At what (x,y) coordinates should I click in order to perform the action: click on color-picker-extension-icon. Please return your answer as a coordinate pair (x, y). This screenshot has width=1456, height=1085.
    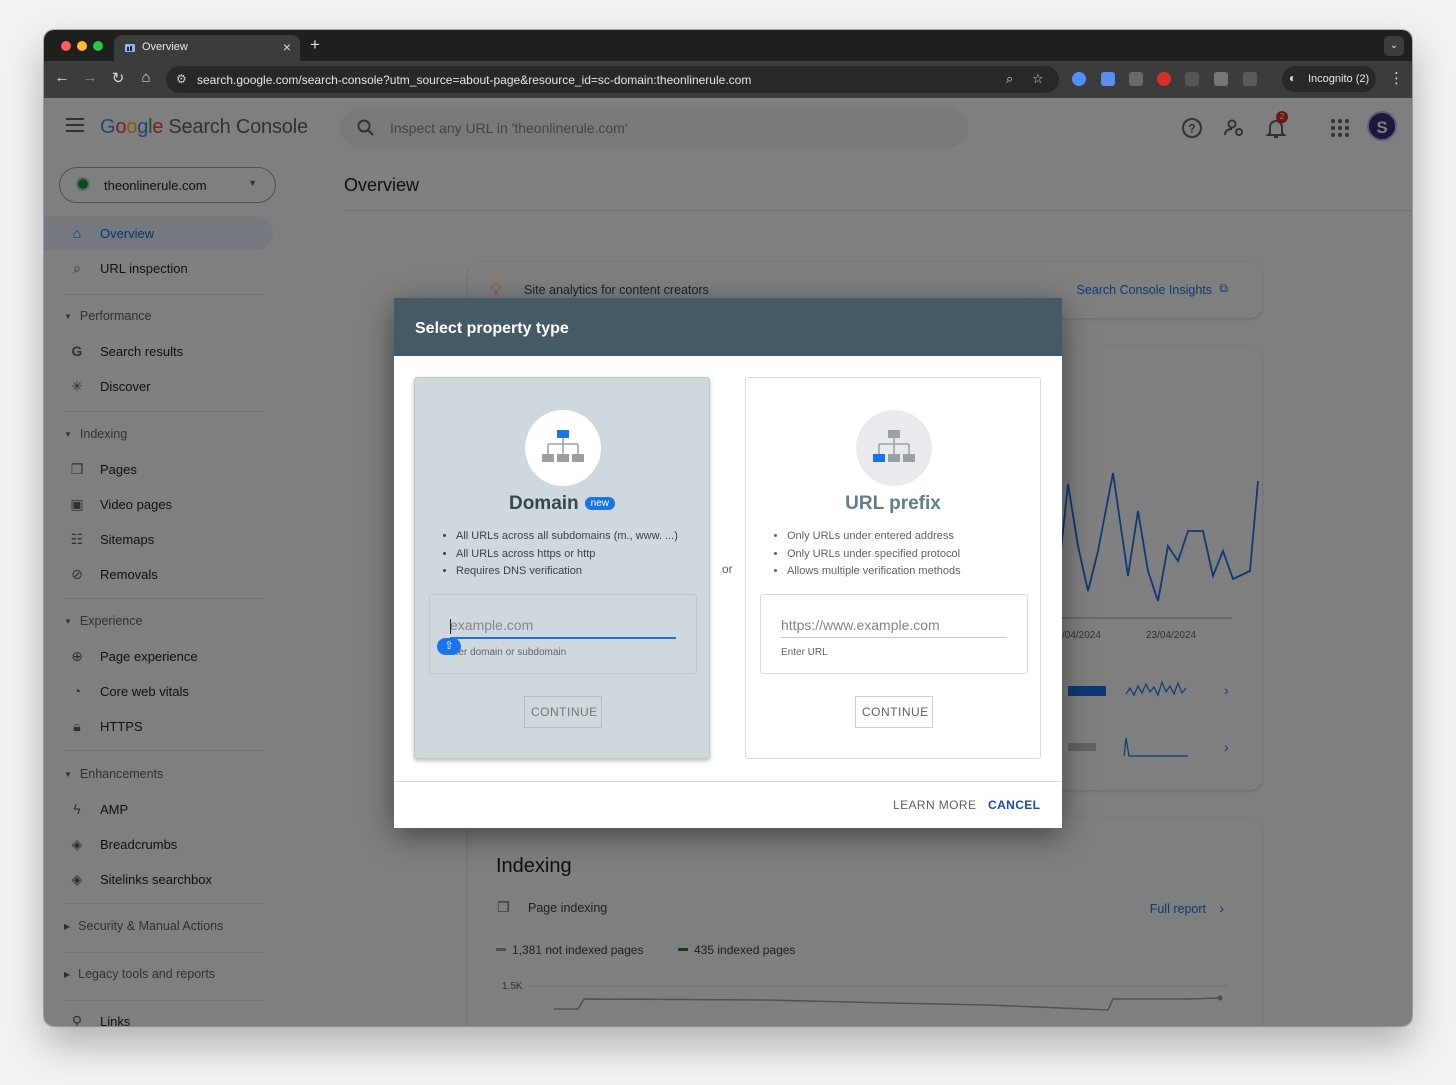
    Looking at the image, I should click on (1192, 79).